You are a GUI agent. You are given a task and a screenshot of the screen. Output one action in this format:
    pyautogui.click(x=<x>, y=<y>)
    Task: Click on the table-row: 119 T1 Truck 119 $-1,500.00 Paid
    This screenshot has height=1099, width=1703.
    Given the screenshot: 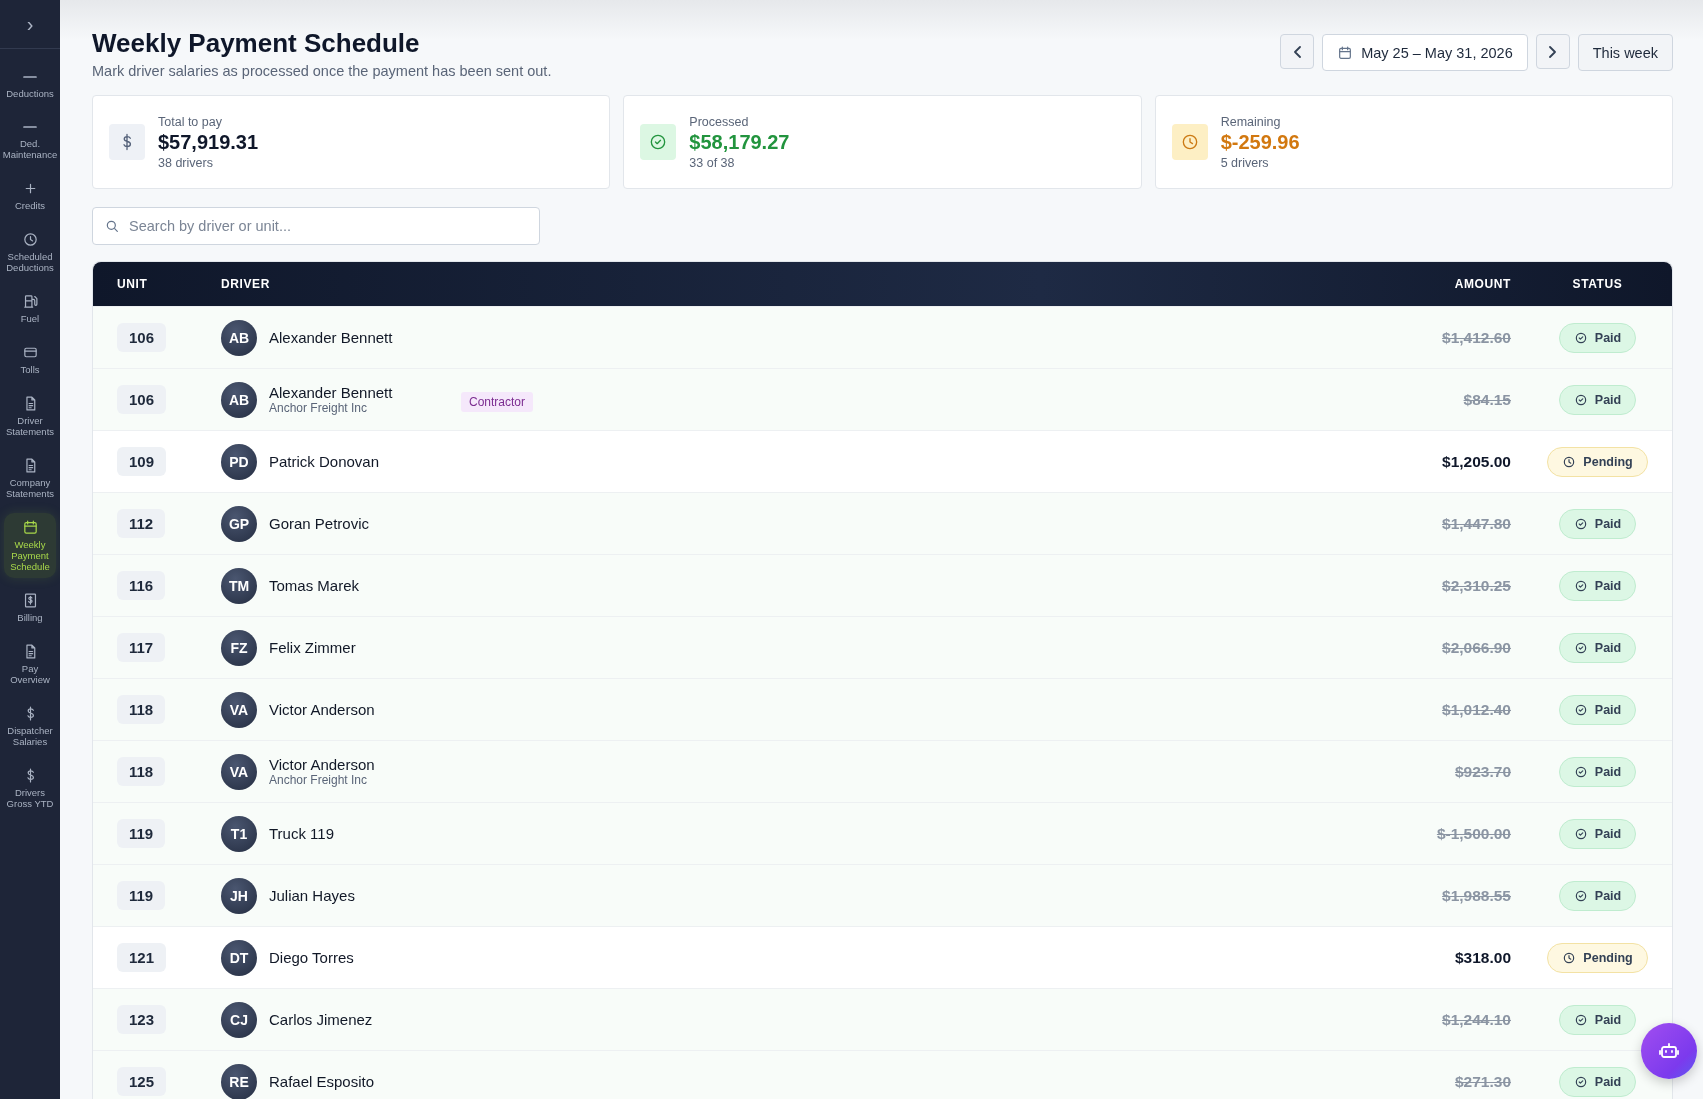 What is the action you would take?
    pyautogui.click(x=882, y=833)
    